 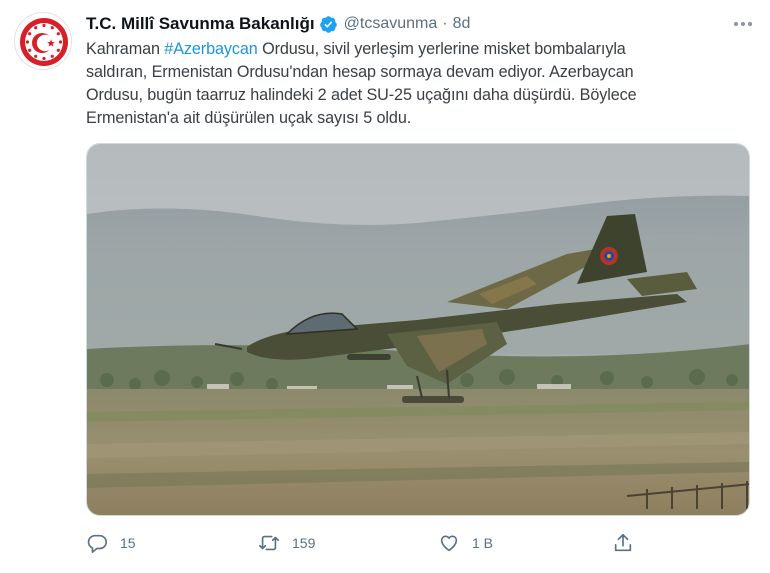 What do you see at coordinates (97, 543) in the screenshot?
I see `reply-icon` at bounding box center [97, 543].